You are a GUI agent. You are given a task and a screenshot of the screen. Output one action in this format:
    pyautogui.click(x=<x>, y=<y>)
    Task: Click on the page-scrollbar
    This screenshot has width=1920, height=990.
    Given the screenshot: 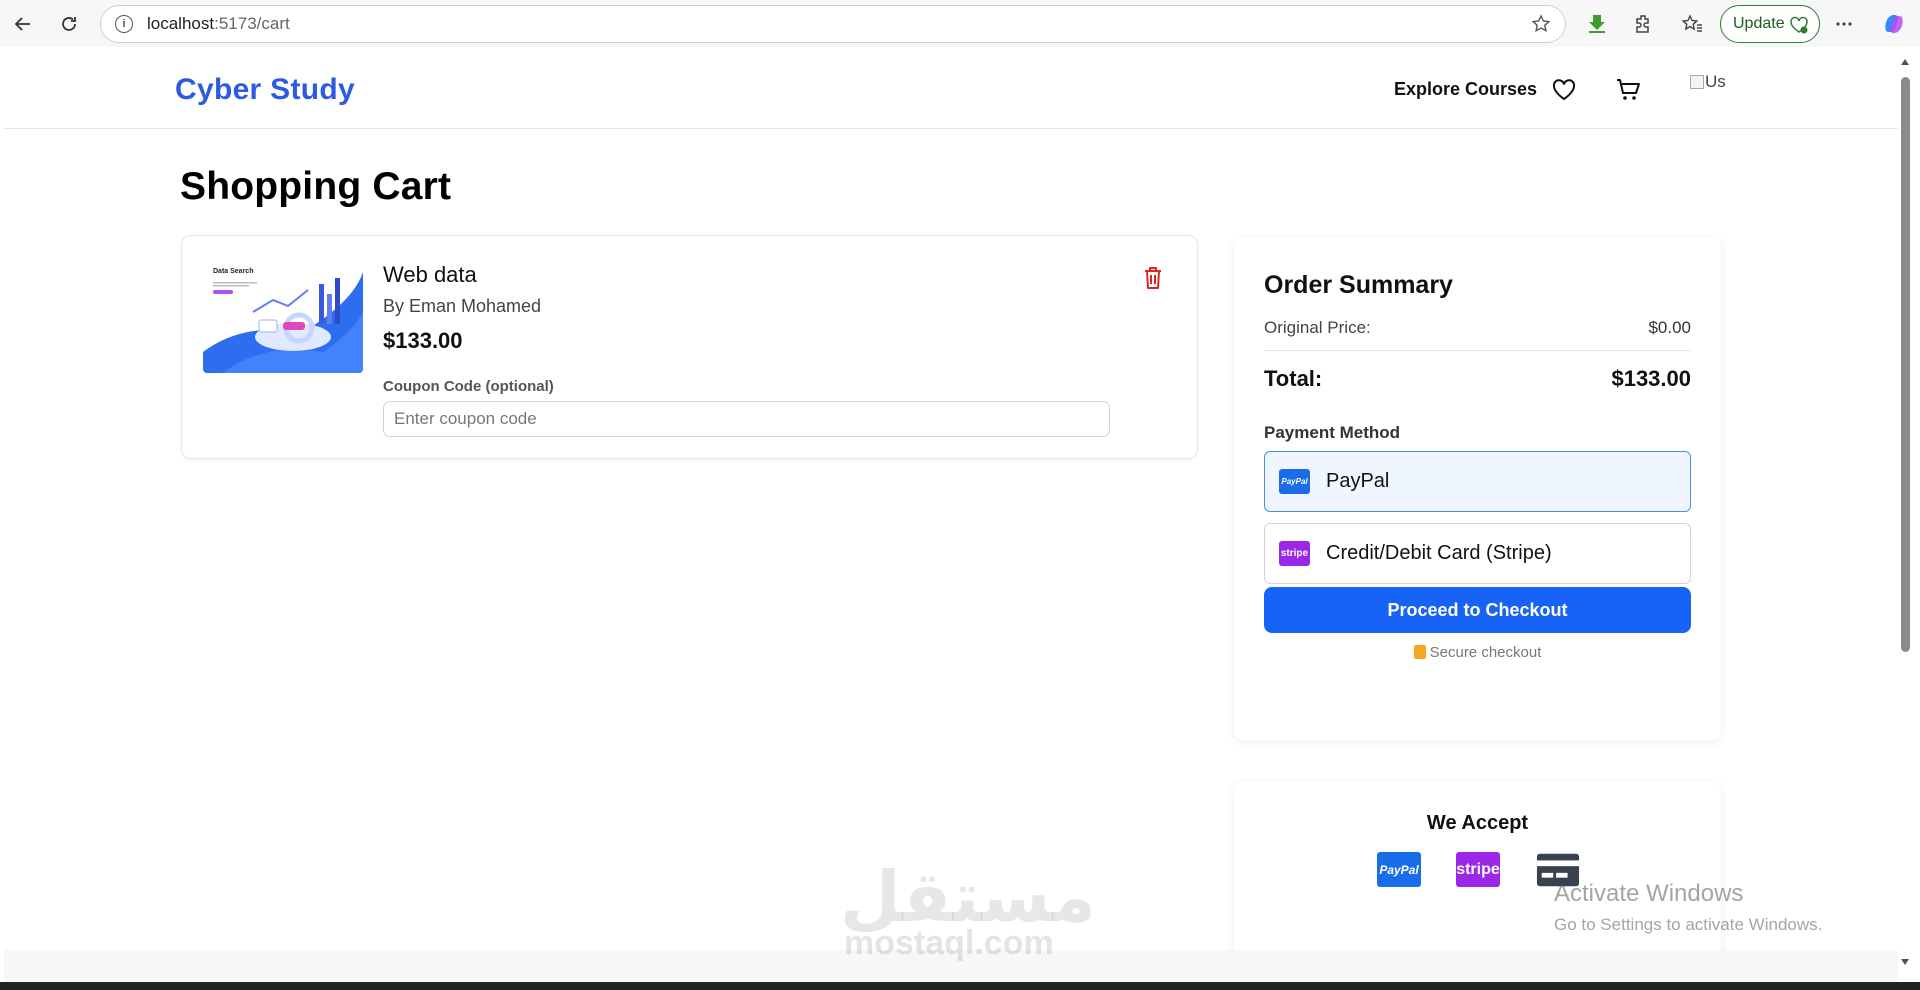 What is the action you would take?
    pyautogui.click(x=1905, y=515)
    